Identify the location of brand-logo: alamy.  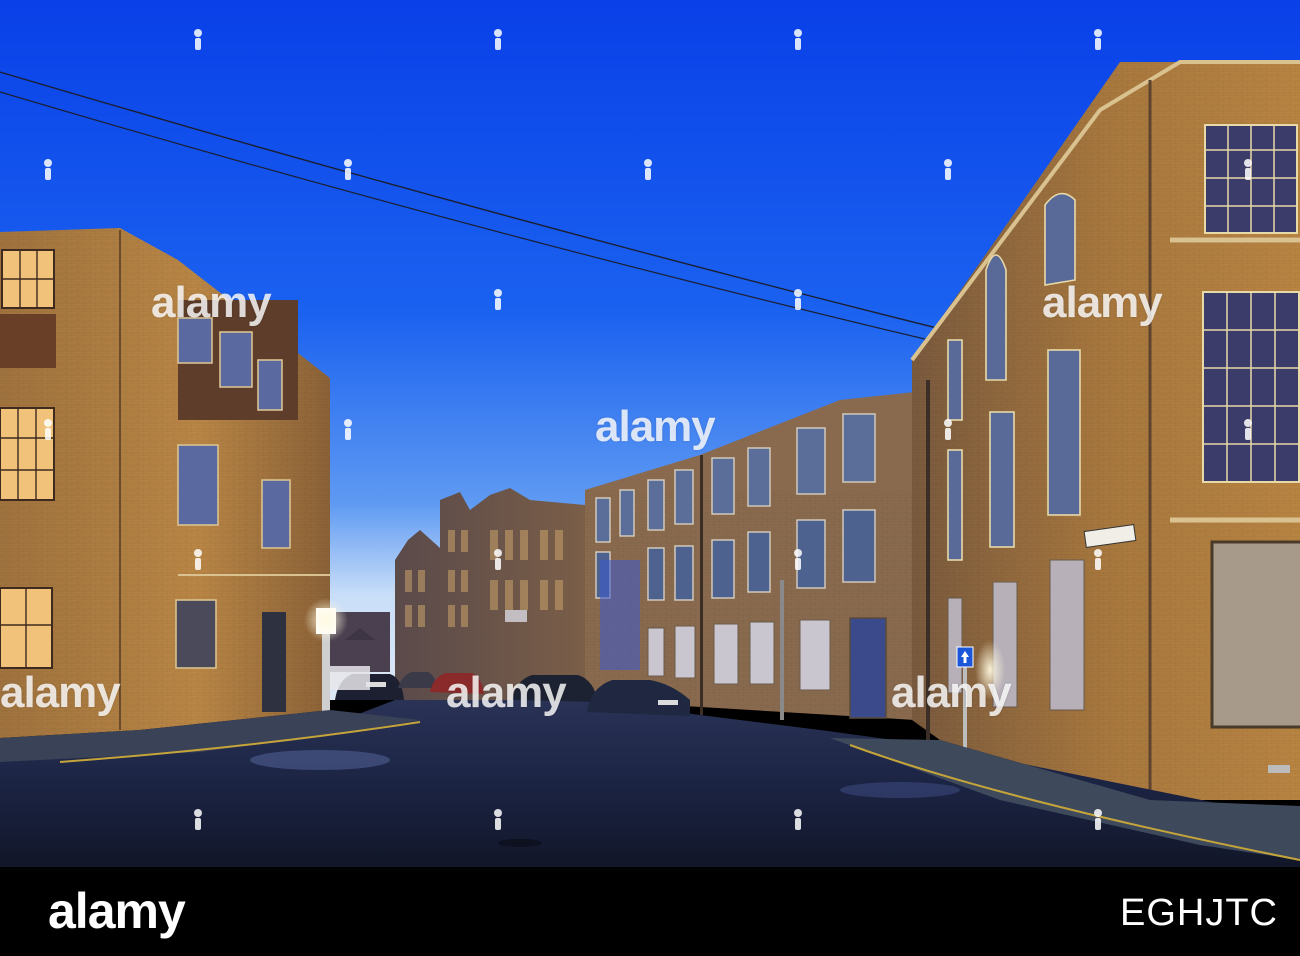
(117, 911).